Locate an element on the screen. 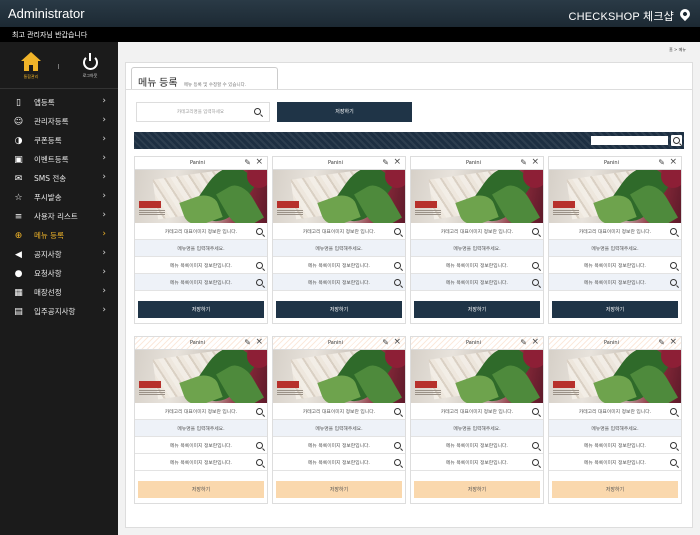 This screenshot has width=700, height=535. sidebar-item-8: ⊕ 메뉴 등록 › is located at coordinates (59, 235).